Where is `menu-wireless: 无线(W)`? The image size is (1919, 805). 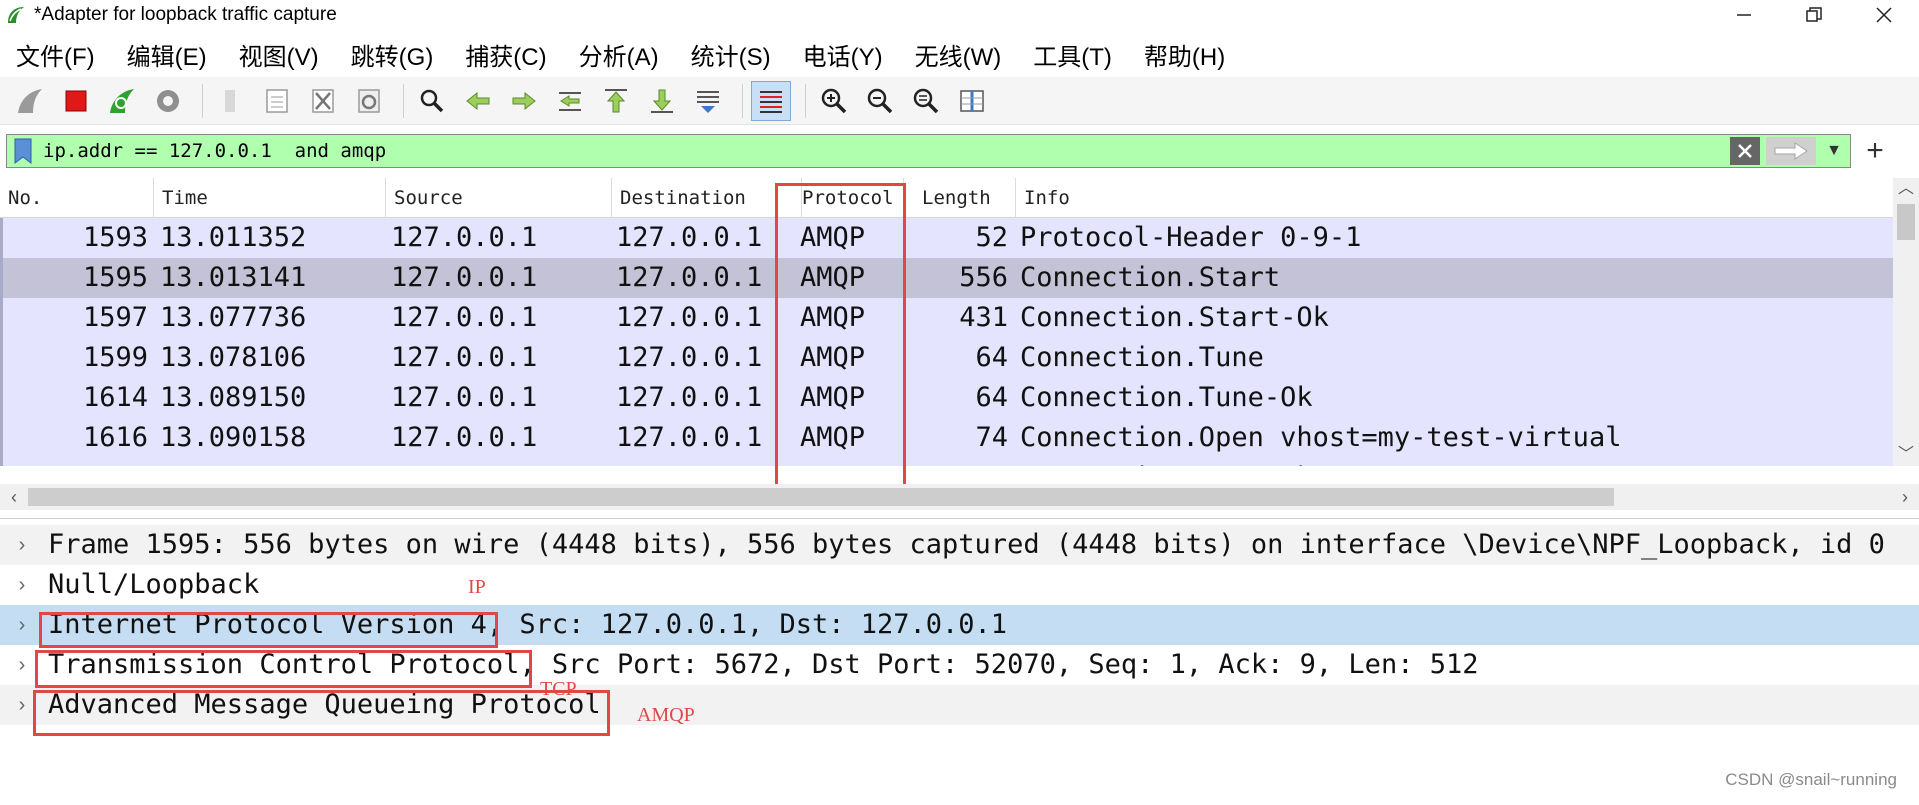 menu-wireless: 无线(W) is located at coordinates (958, 54).